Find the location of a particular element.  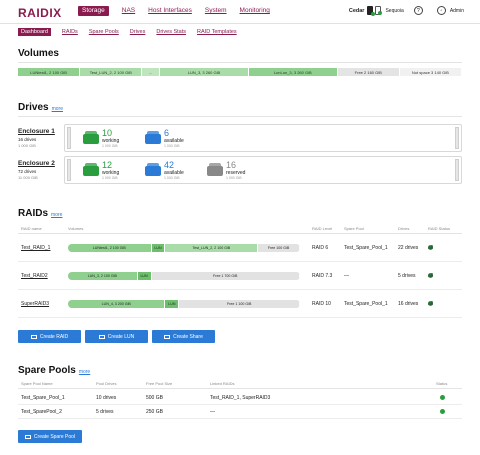

help-icon: ? is located at coordinates (418, 10).